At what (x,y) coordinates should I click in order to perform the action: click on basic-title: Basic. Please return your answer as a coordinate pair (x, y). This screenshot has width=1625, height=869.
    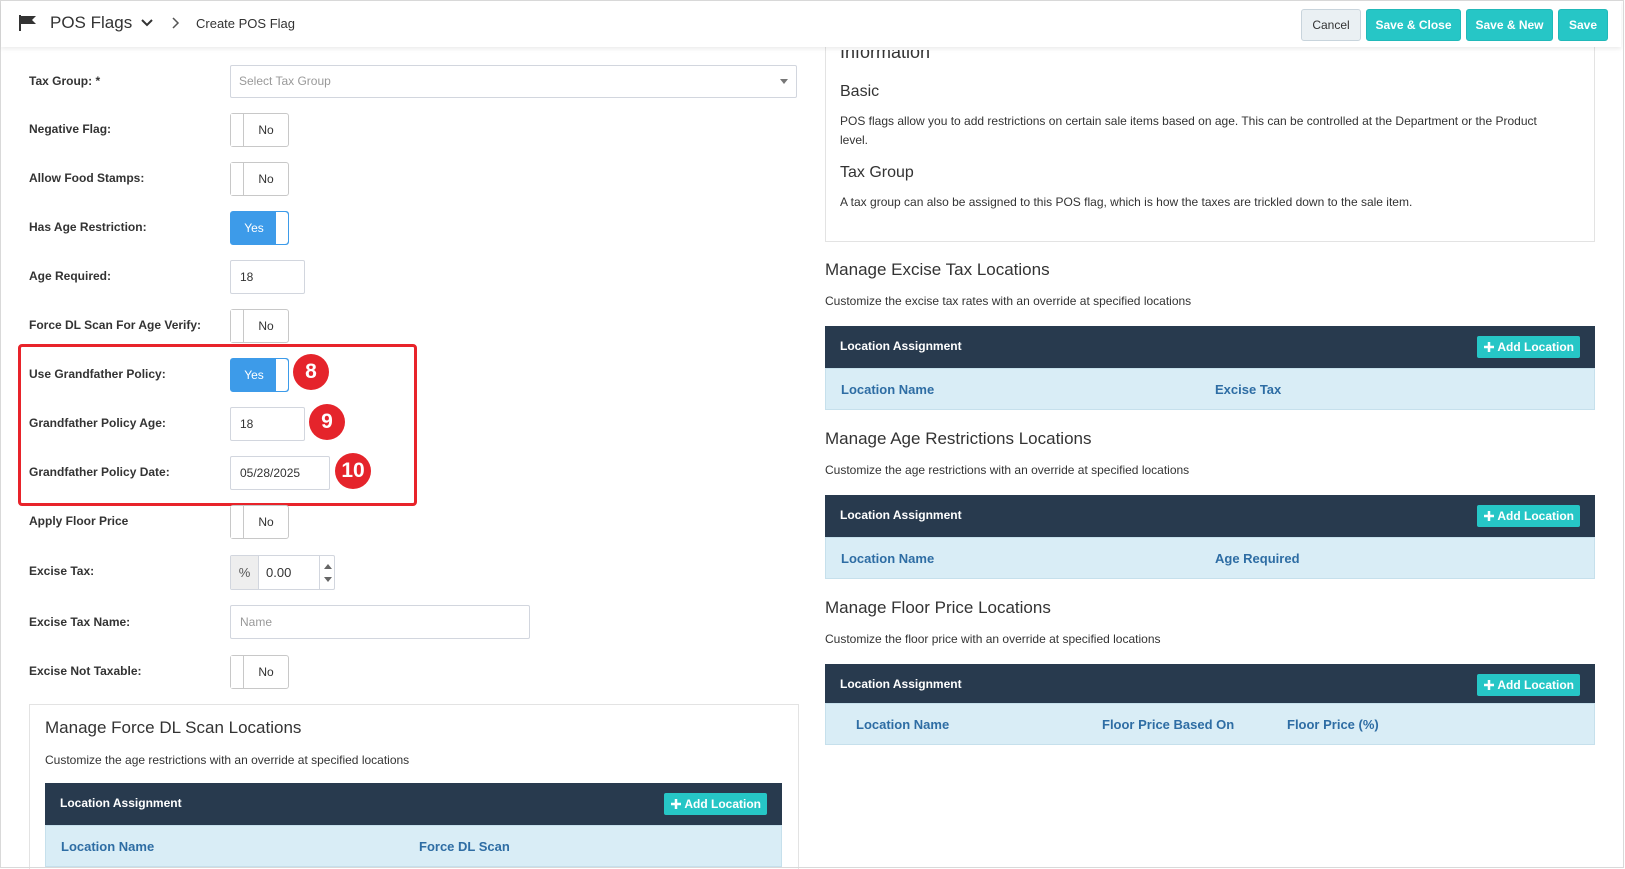
    Looking at the image, I should click on (860, 91).